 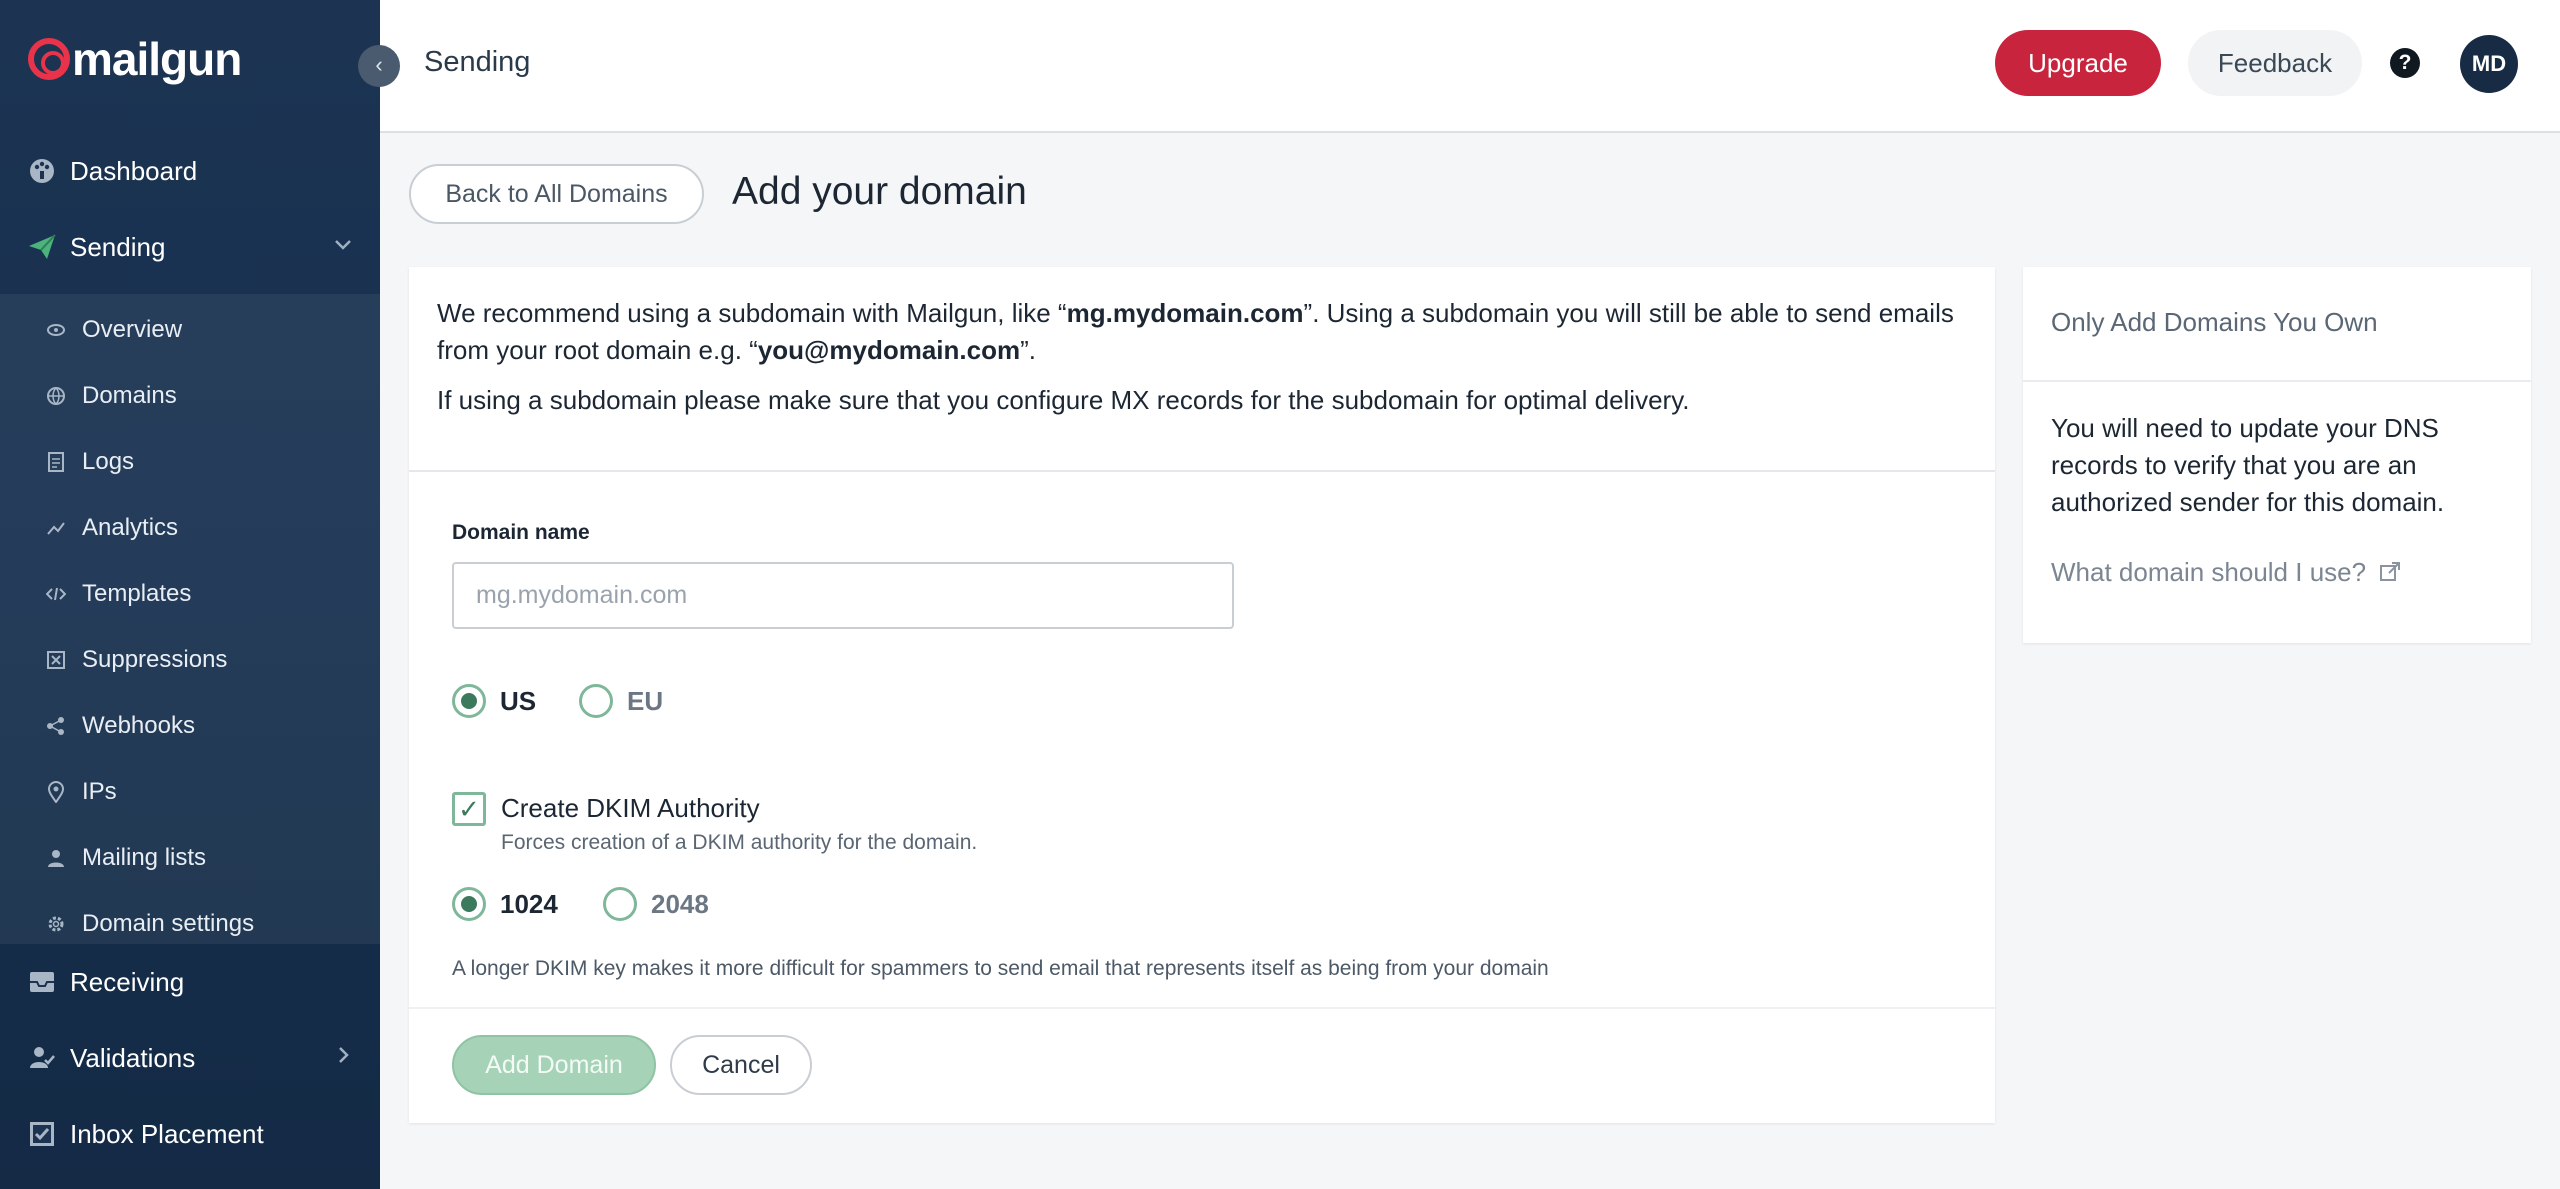 I want to click on sidebar-item-label: Validations, so click(x=133, y=1057).